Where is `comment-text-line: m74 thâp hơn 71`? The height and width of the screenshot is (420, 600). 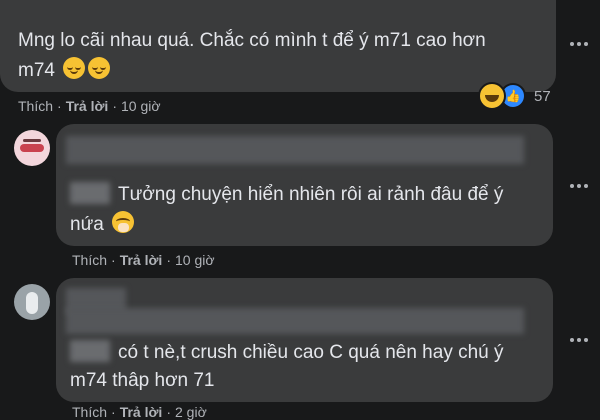
comment-text-line: m74 thâp hơn 71 is located at coordinates (142, 380).